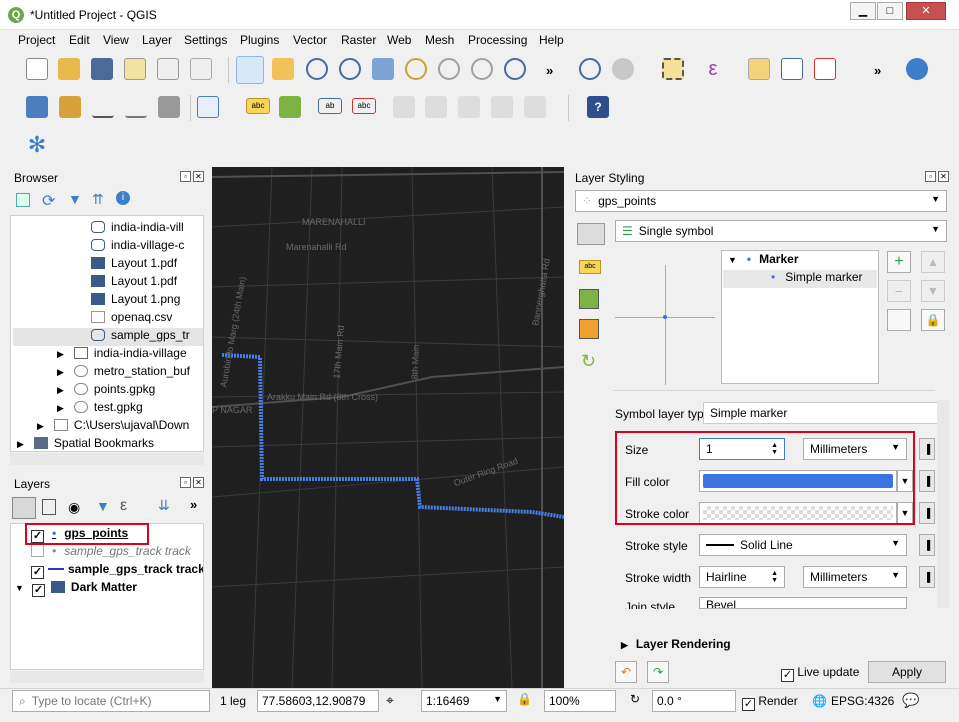  Describe the element at coordinates (310, 40) in the screenshot. I see `menu-vector: Vector` at that location.